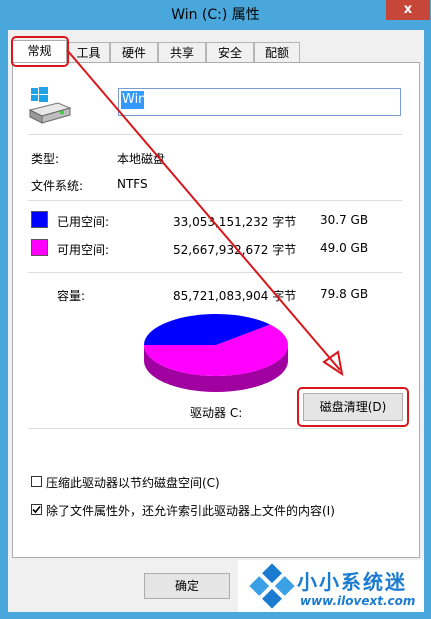  Describe the element at coordinates (272, 586) in the screenshot. I see `watermark-logo-icon` at that location.